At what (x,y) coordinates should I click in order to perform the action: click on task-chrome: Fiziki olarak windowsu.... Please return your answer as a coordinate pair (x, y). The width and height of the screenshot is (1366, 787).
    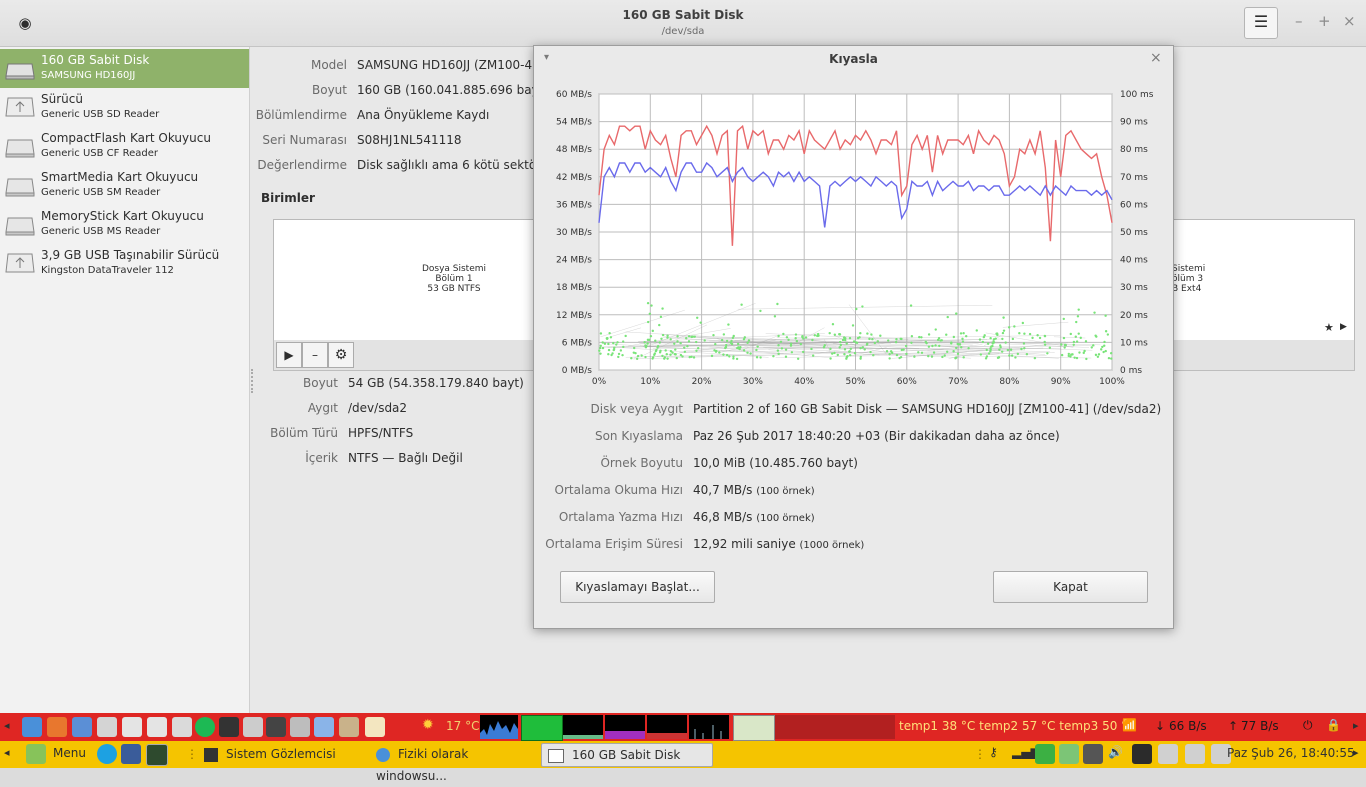
    Looking at the image, I should click on (455, 754).